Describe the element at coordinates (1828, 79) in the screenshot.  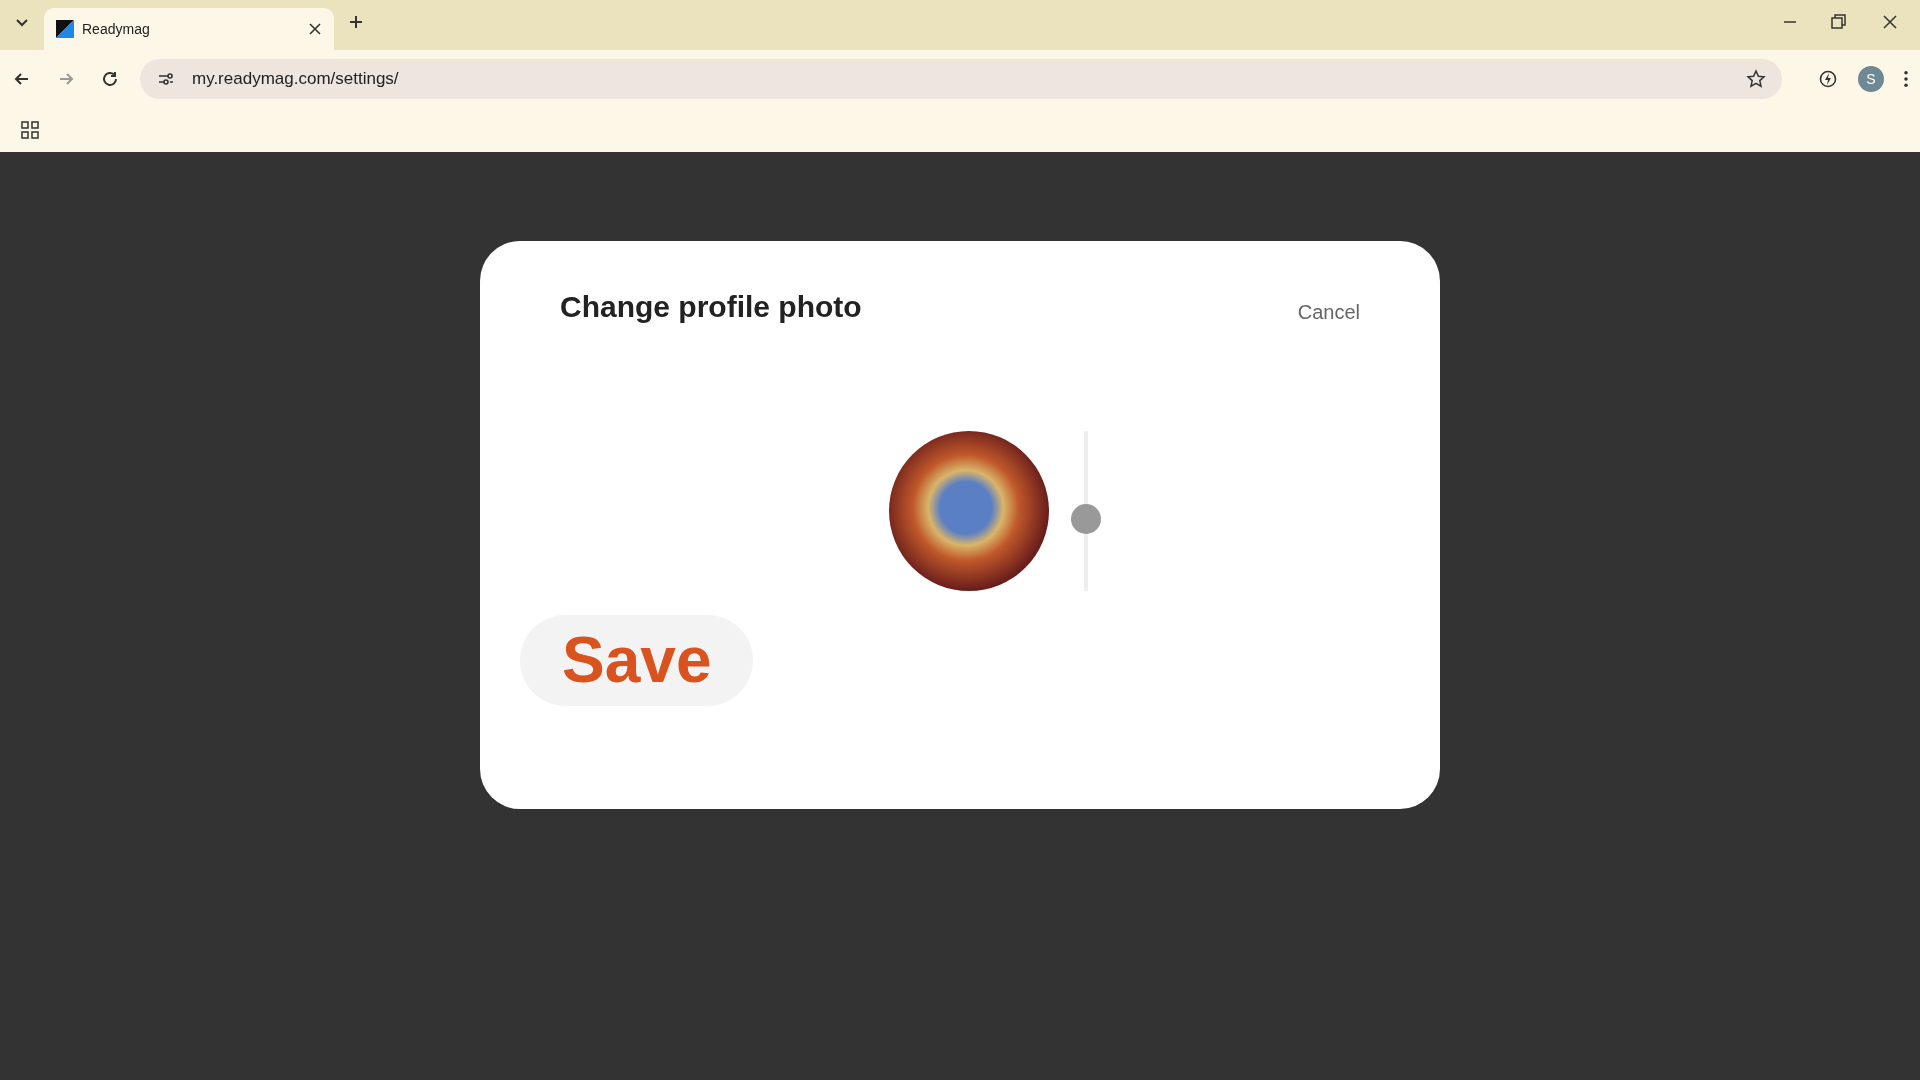
I see `lightning-circle-icon` at that location.